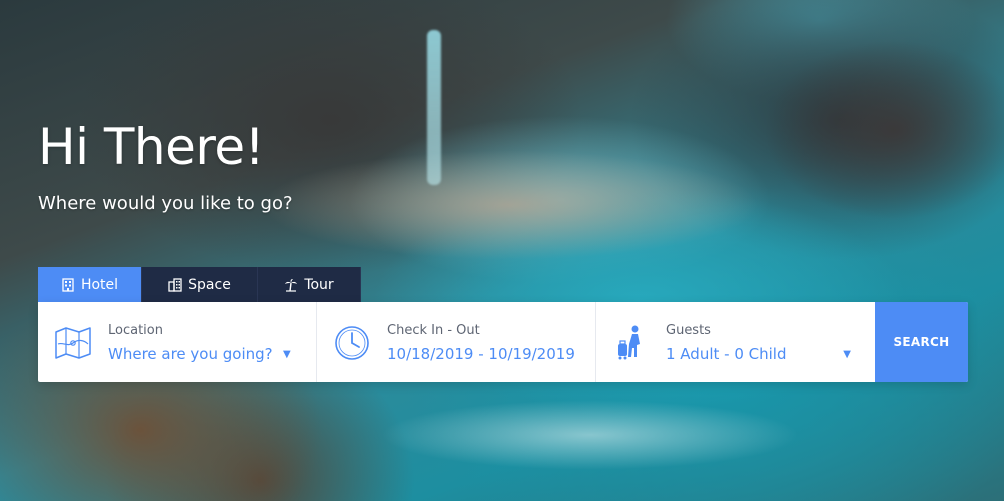 This screenshot has width=1004, height=501. I want to click on tab-tour: Tour, so click(309, 284).